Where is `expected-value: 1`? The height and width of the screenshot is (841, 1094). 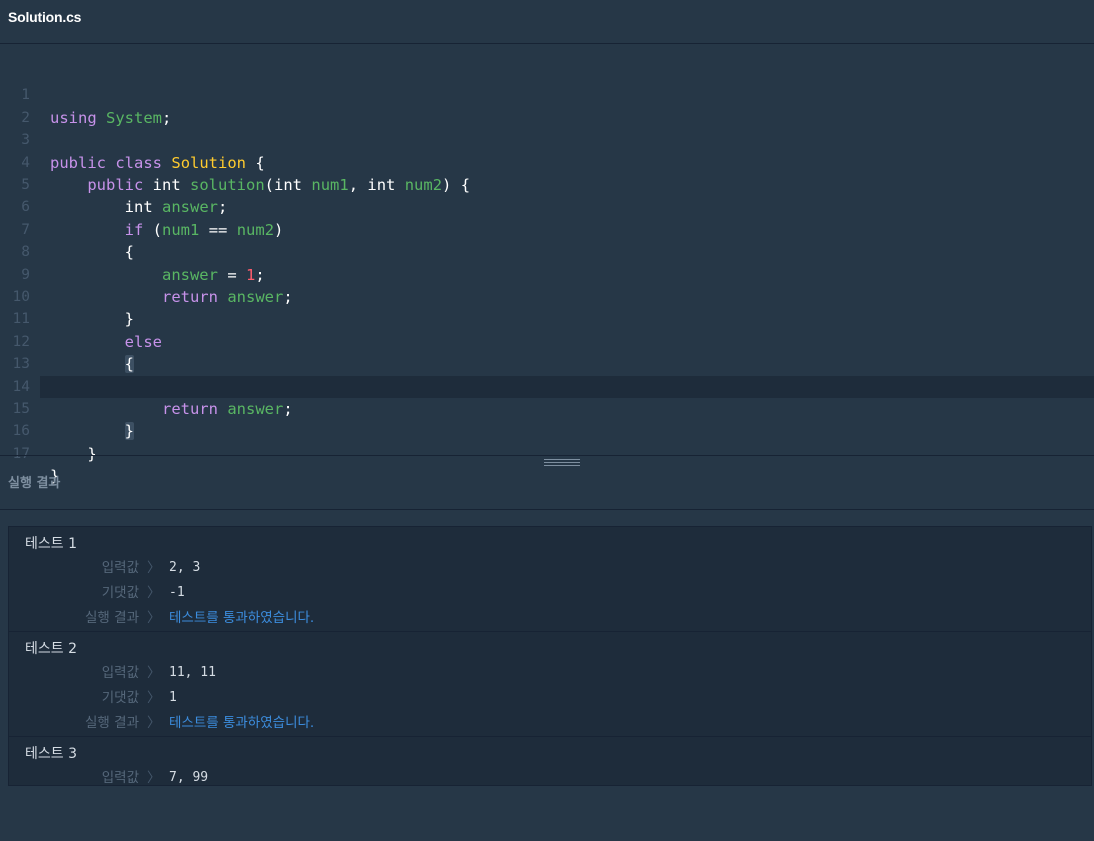 expected-value: 1 is located at coordinates (173, 697).